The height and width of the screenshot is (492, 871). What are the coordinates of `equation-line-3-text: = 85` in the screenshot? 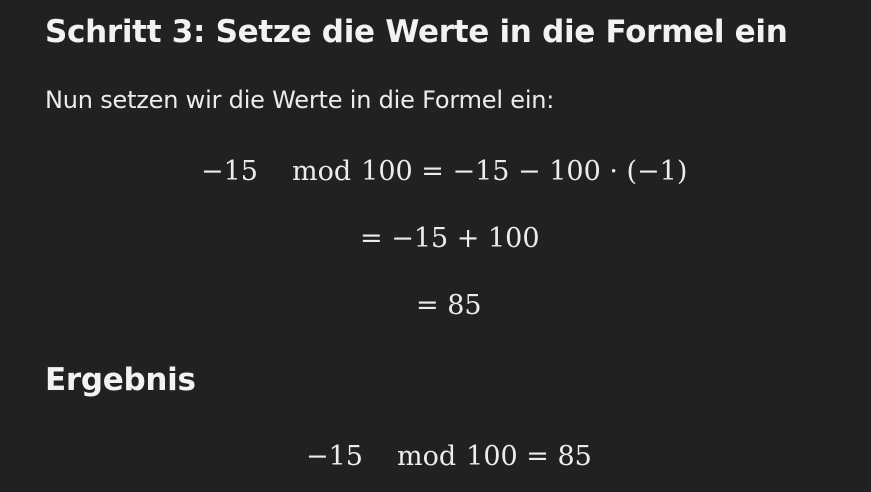 It's located at (449, 305).